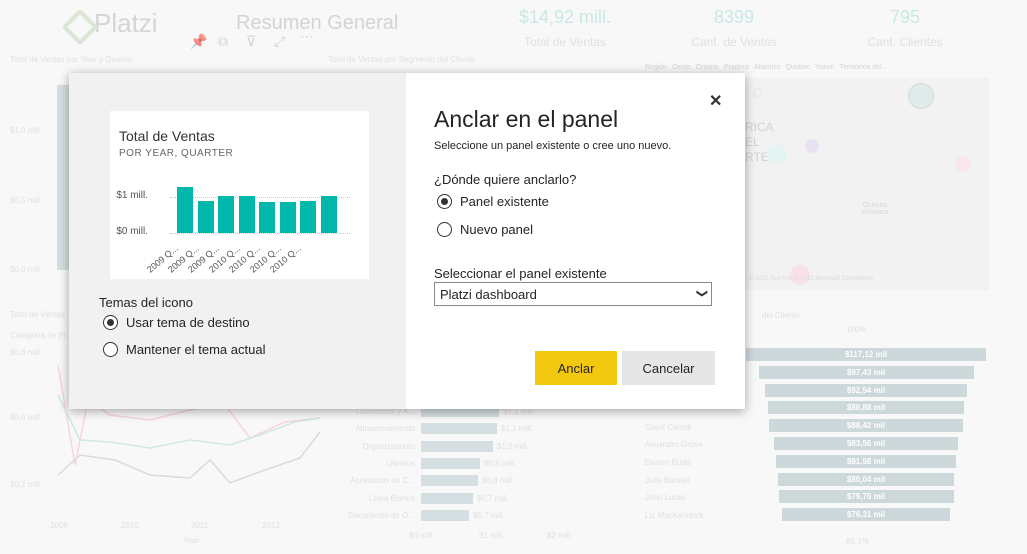 This screenshot has width=1027, height=554. What do you see at coordinates (196, 349) in the screenshot?
I see `theme-option-label: Mantener el tema actual` at bounding box center [196, 349].